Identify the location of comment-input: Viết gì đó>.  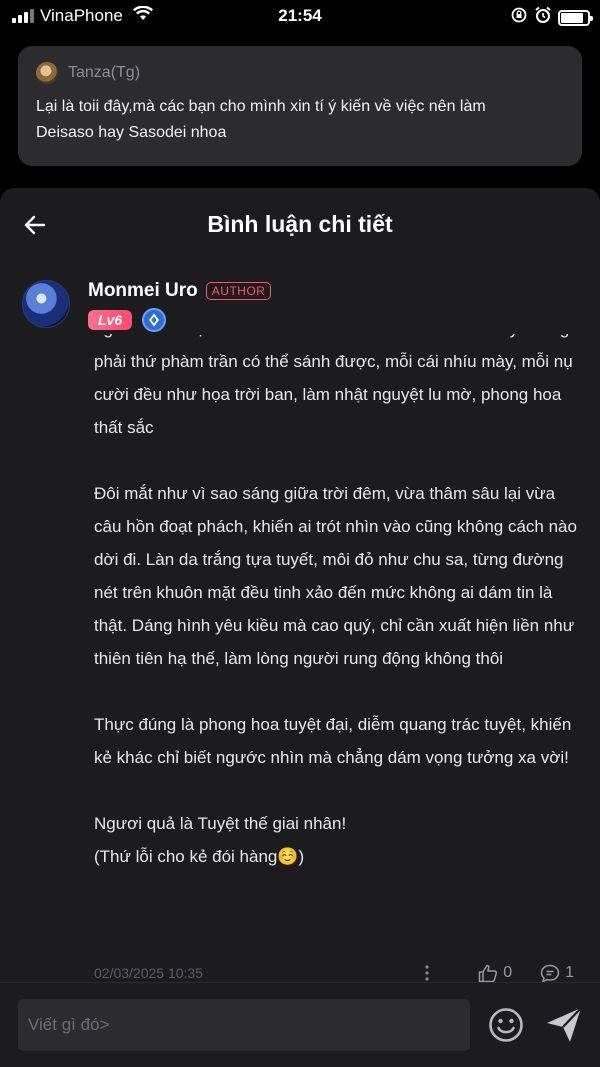
(244, 1025).